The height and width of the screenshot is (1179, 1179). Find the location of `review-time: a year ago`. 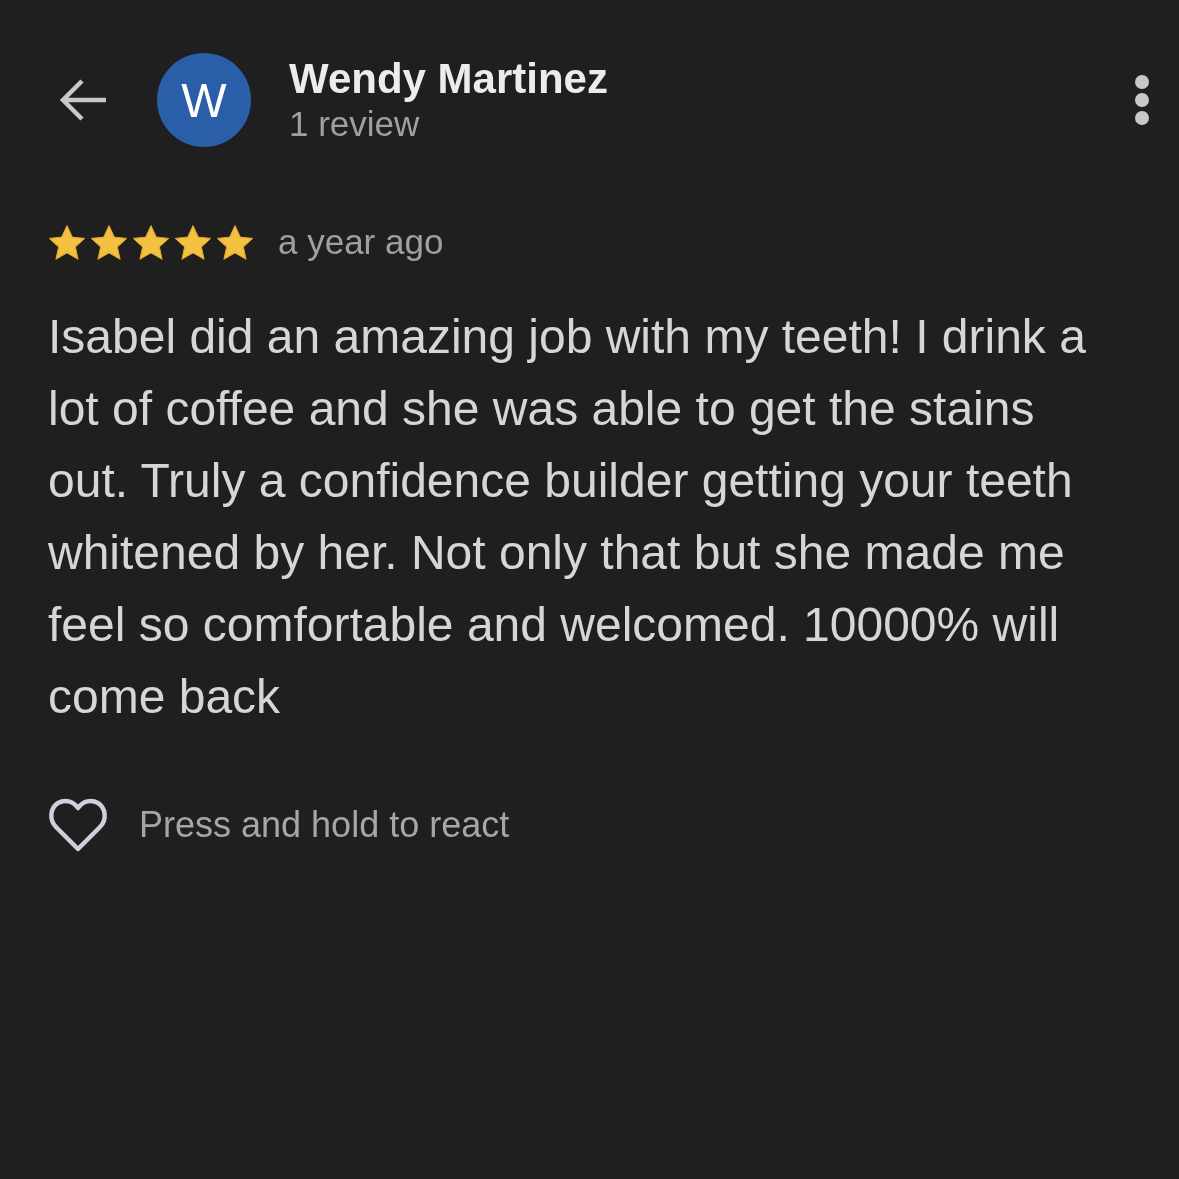

review-time: a year ago is located at coordinates (361, 242).